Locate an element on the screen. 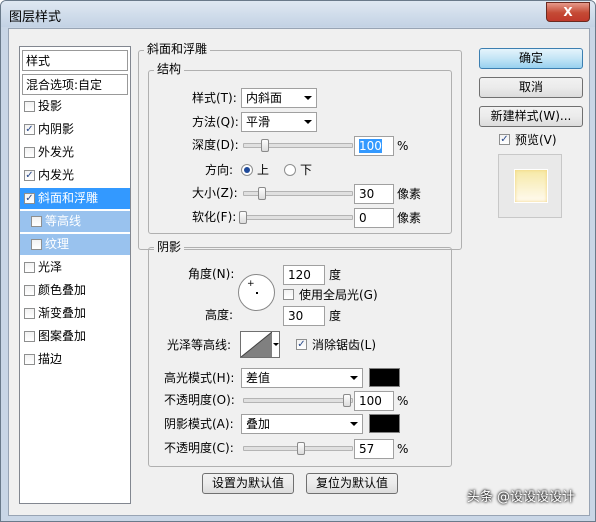  set-default-button: 设置为默认值 is located at coordinates (248, 483).